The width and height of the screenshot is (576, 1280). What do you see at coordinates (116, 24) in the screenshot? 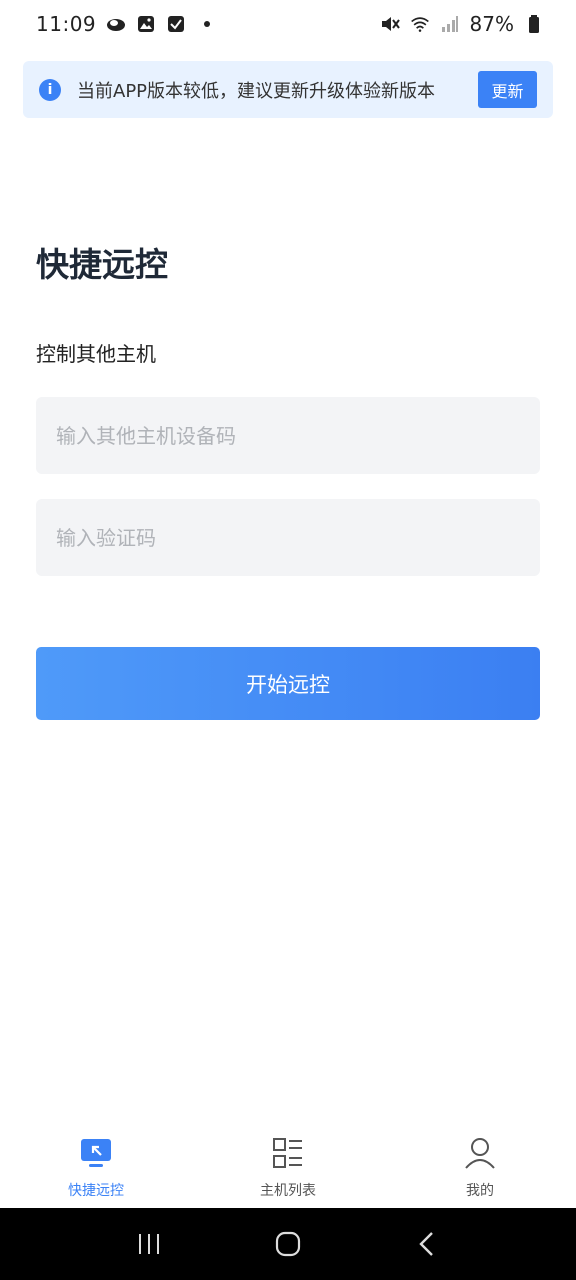
I see `notification-icon` at bounding box center [116, 24].